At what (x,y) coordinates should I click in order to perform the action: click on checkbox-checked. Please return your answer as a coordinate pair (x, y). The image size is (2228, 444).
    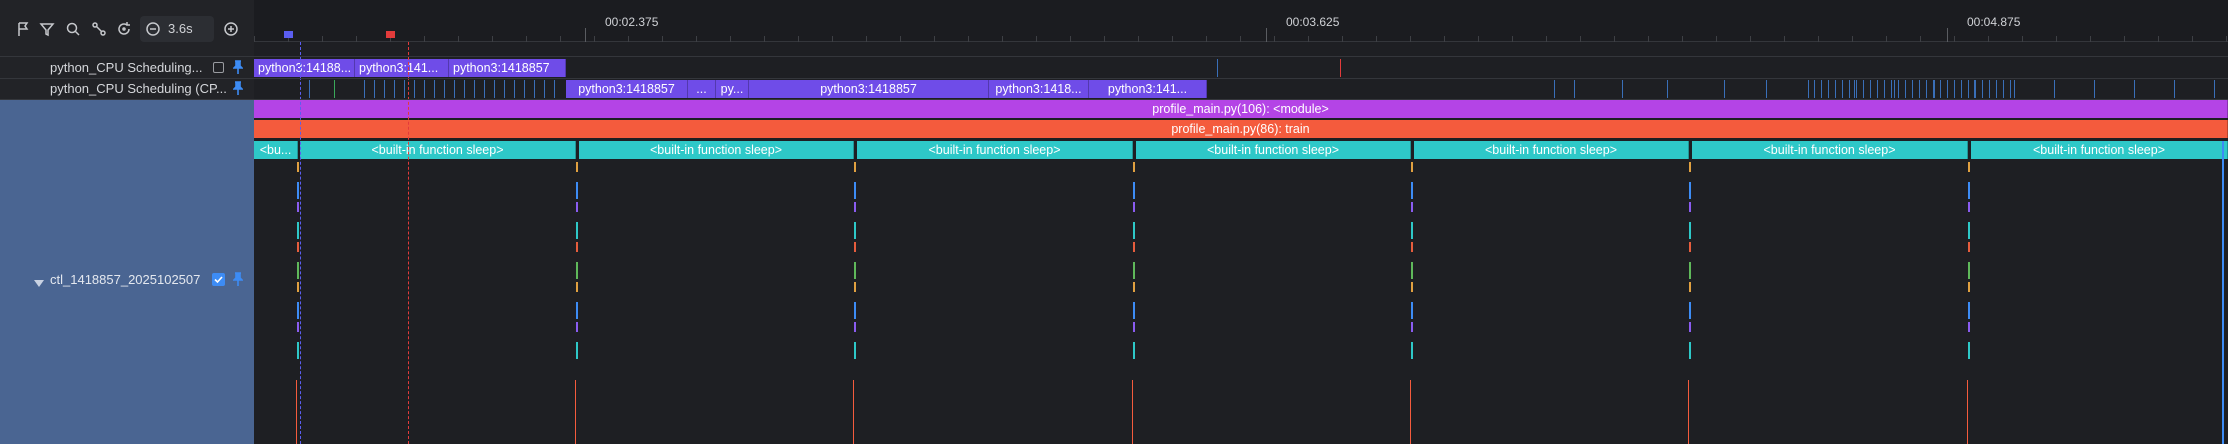
    Looking at the image, I should click on (218, 279).